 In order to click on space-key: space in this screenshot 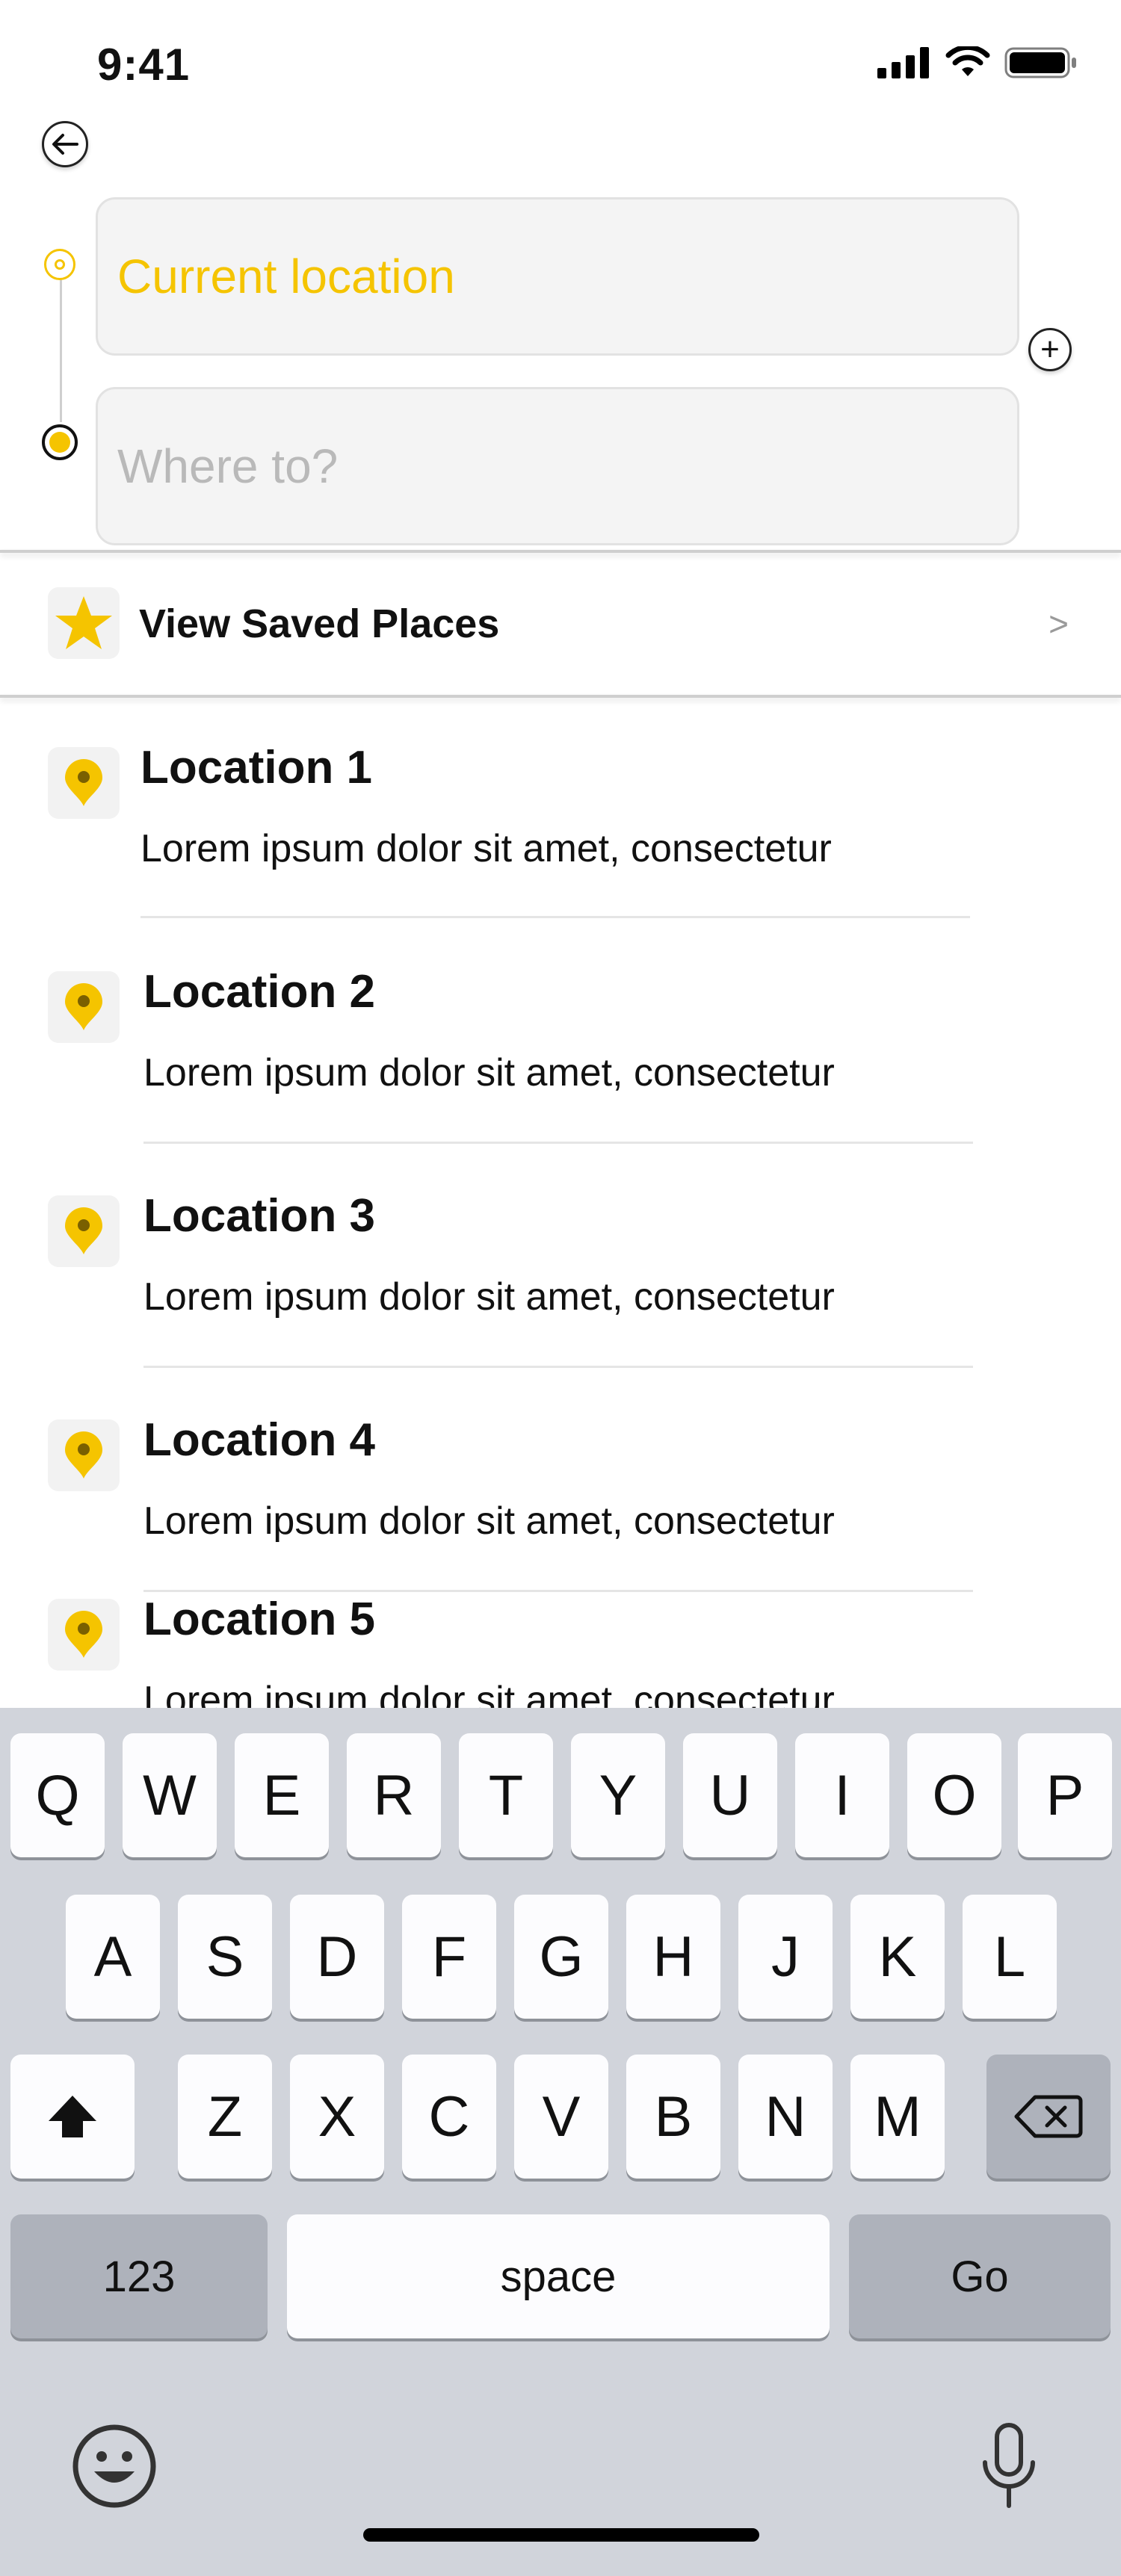, I will do `click(558, 2276)`.